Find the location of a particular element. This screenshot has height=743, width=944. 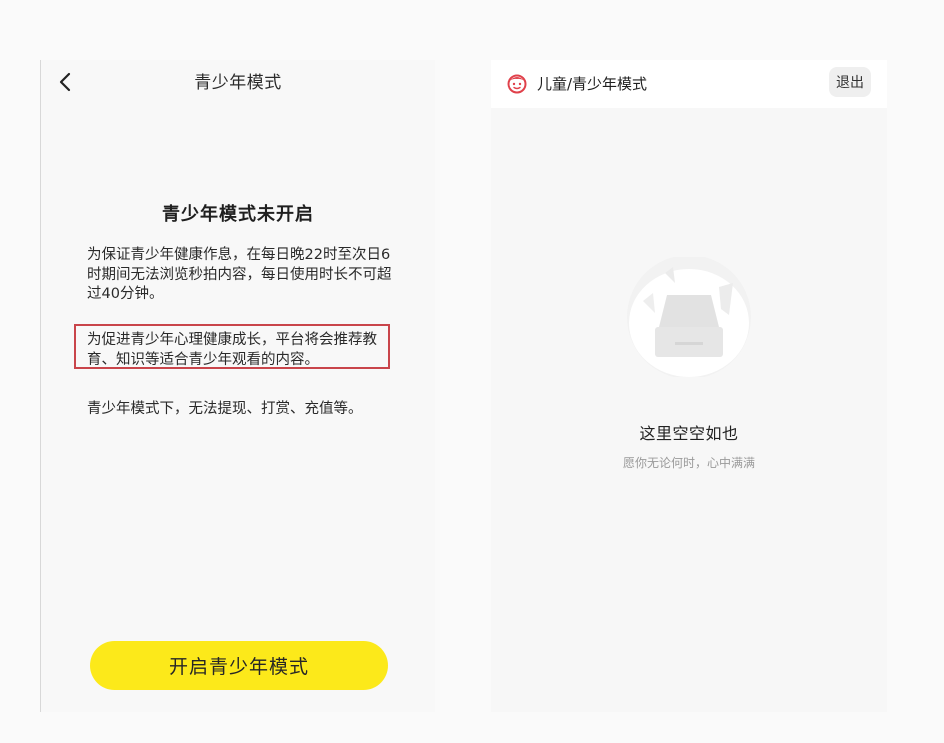

enable-teen-mode-button: 开启青少年模式 is located at coordinates (239, 665).